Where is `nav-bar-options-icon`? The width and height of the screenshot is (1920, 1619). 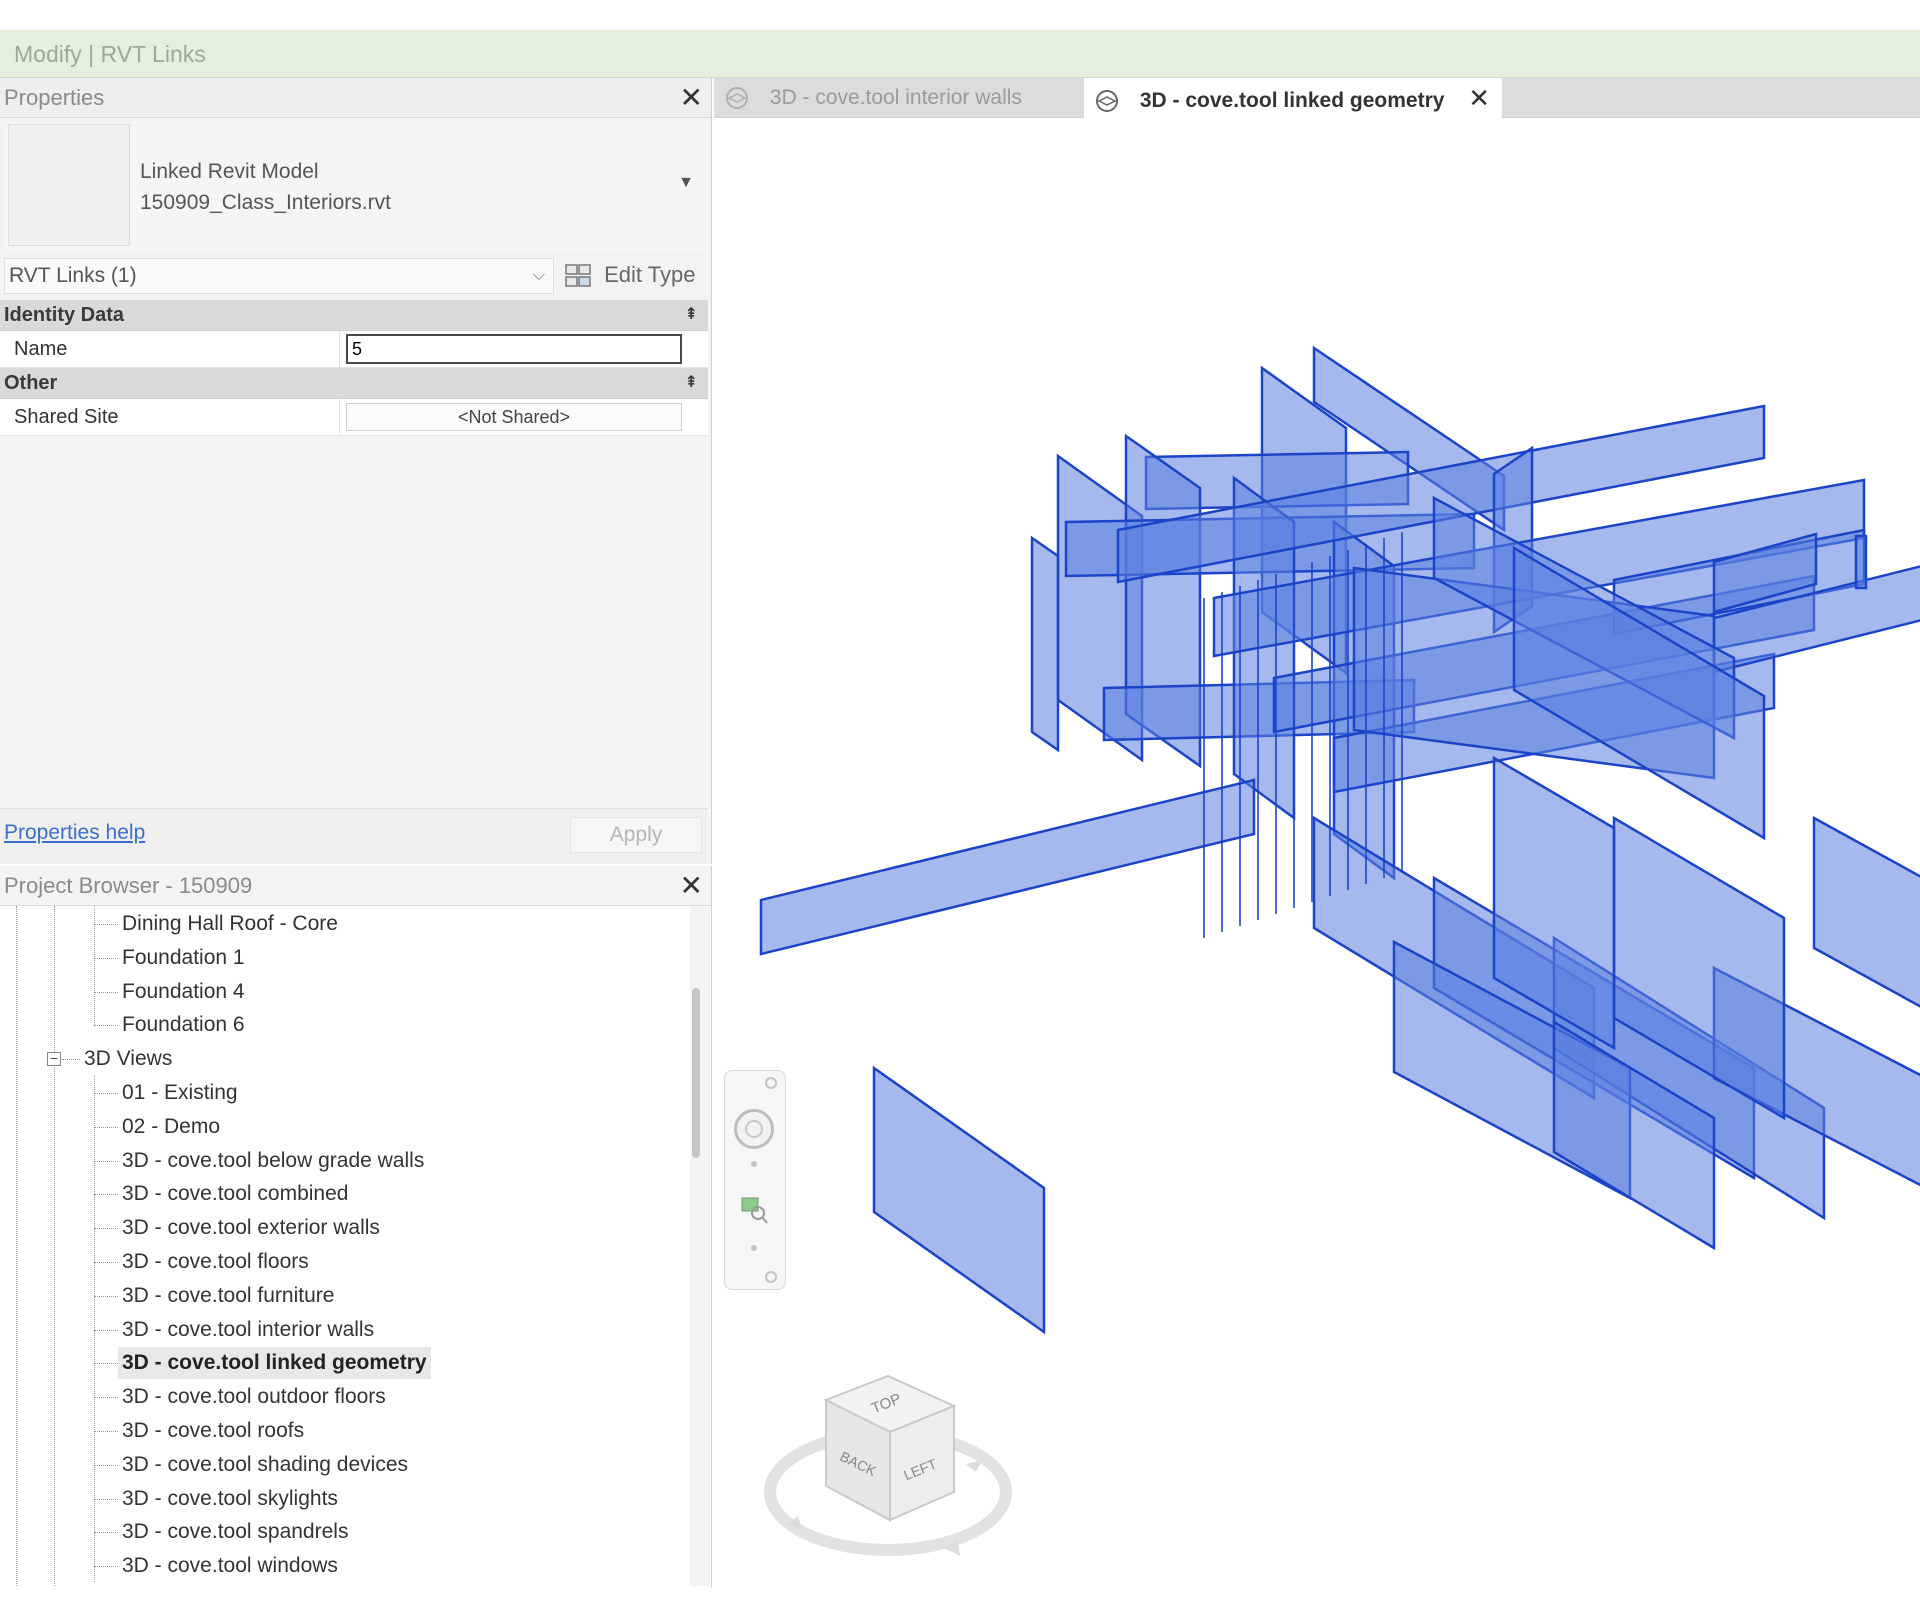 nav-bar-options-icon is located at coordinates (771, 1277).